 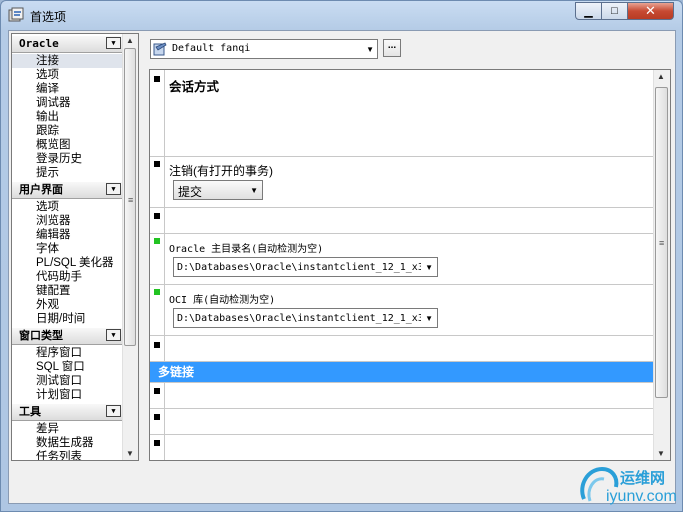 I want to click on watermark-url: iyunv.com, so click(x=641, y=496).